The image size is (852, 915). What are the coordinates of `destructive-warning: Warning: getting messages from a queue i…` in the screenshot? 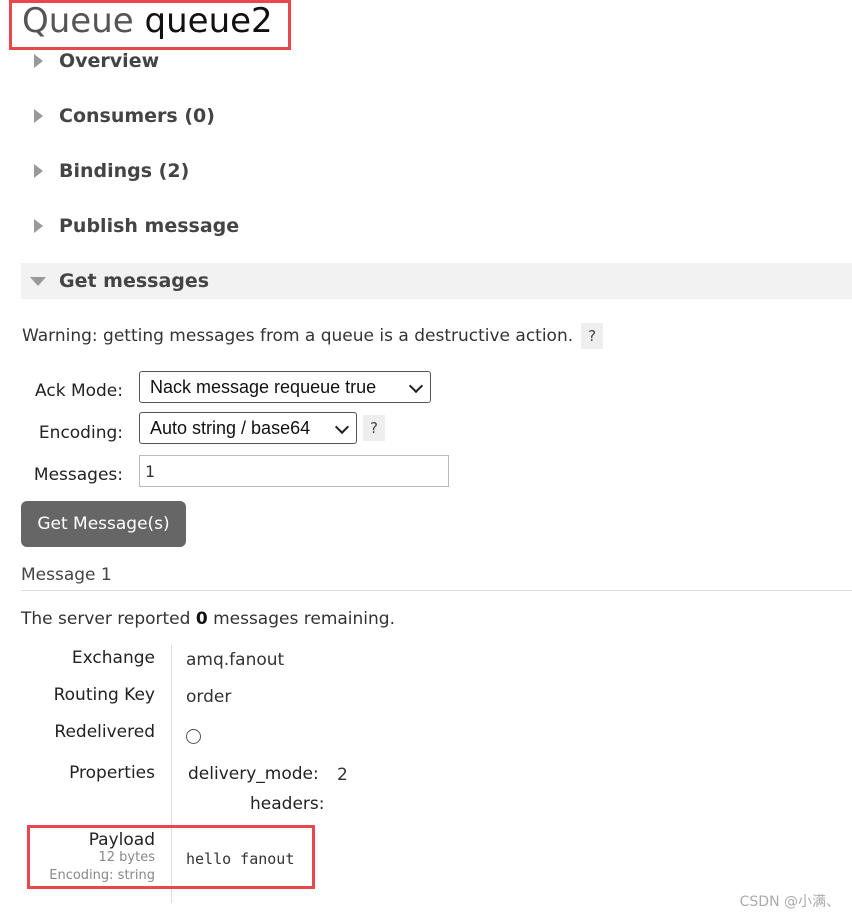 It's located at (313, 336).